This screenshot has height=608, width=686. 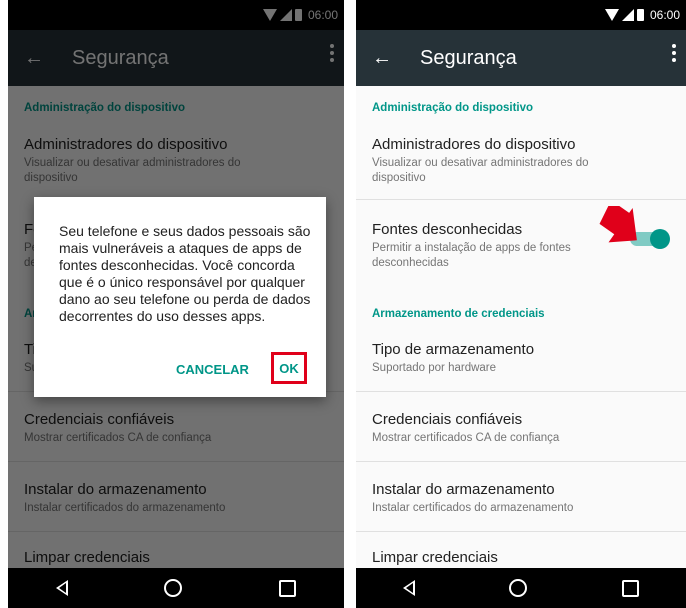 What do you see at coordinates (435, 557) in the screenshot?
I see `item-title: Limpar credenciais` at bounding box center [435, 557].